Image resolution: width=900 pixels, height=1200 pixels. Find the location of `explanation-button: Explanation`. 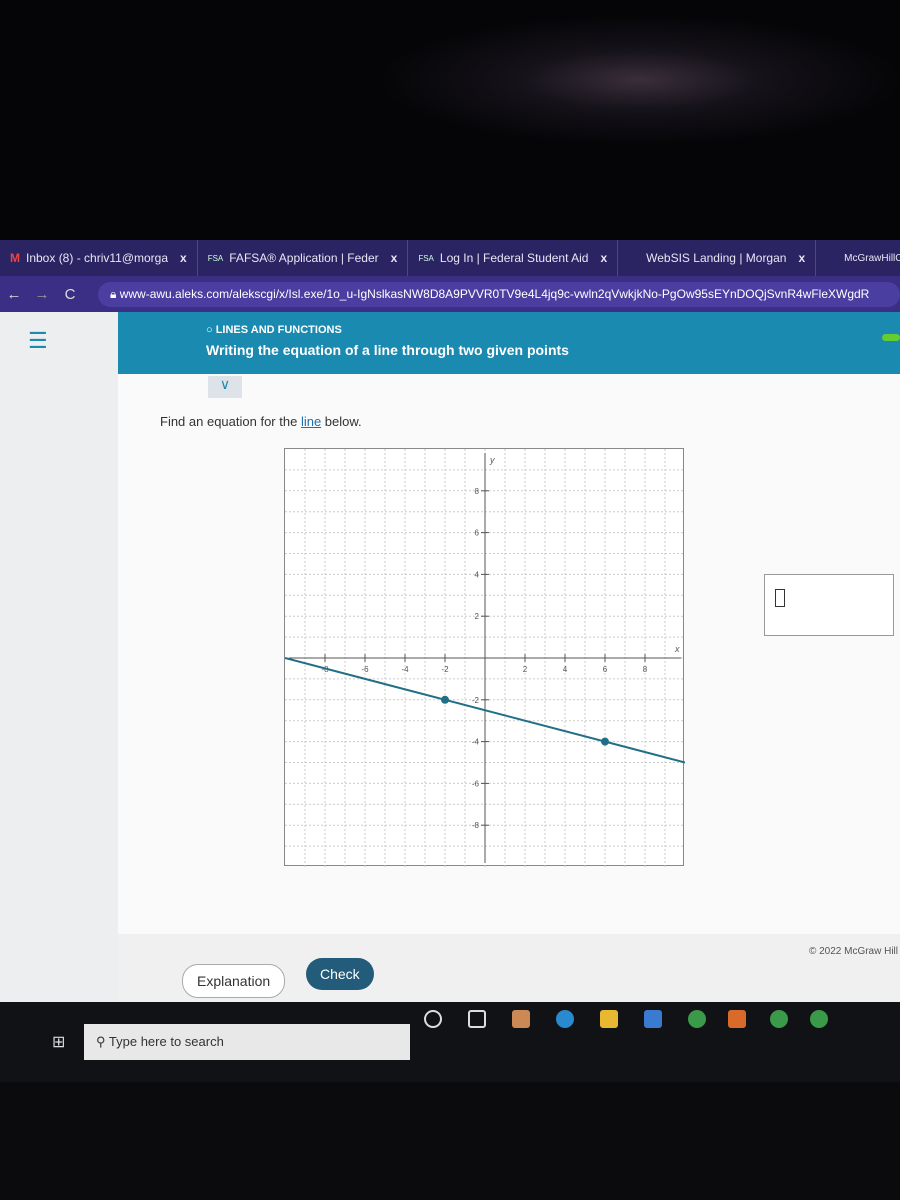

explanation-button: Explanation is located at coordinates (234, 981).